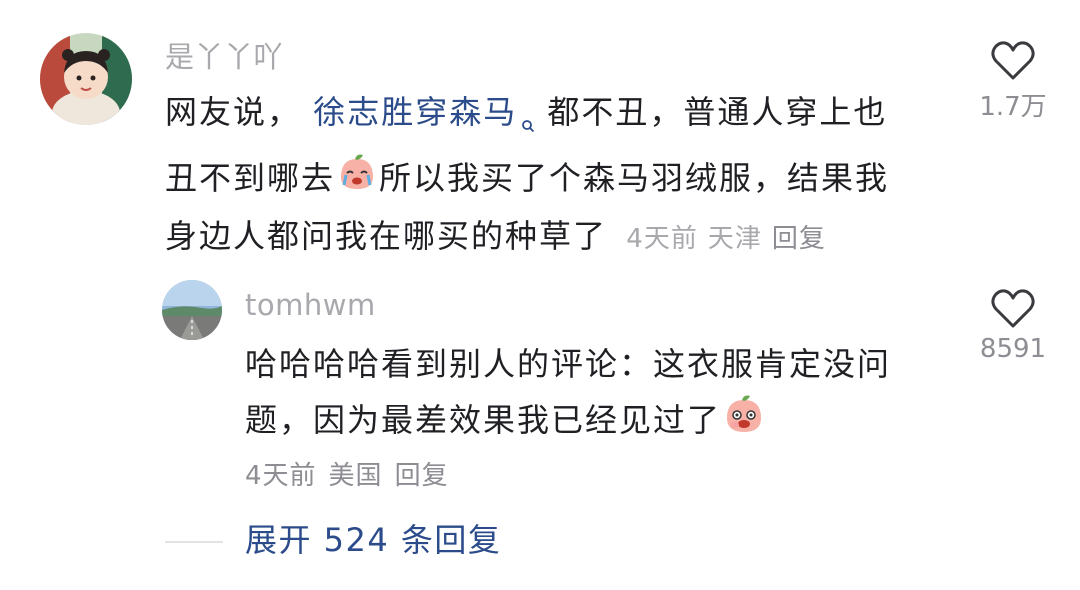  I want to click on search-keyword-link: 徐志胜穿森马, so click(415, 112).